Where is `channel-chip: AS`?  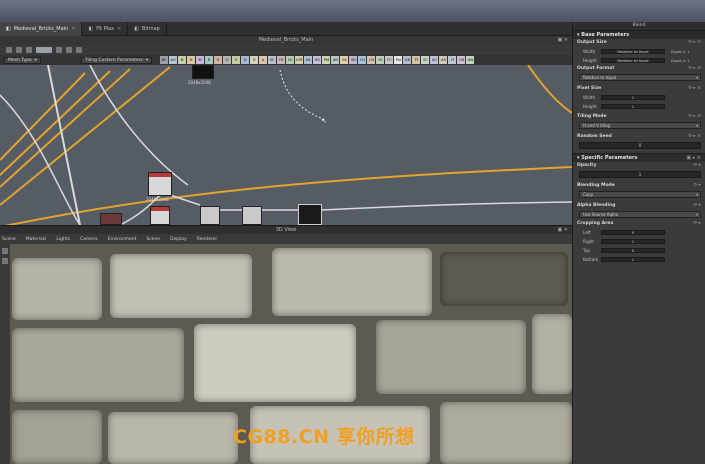 channel-chip: AS is located at coordinates (443, 60).